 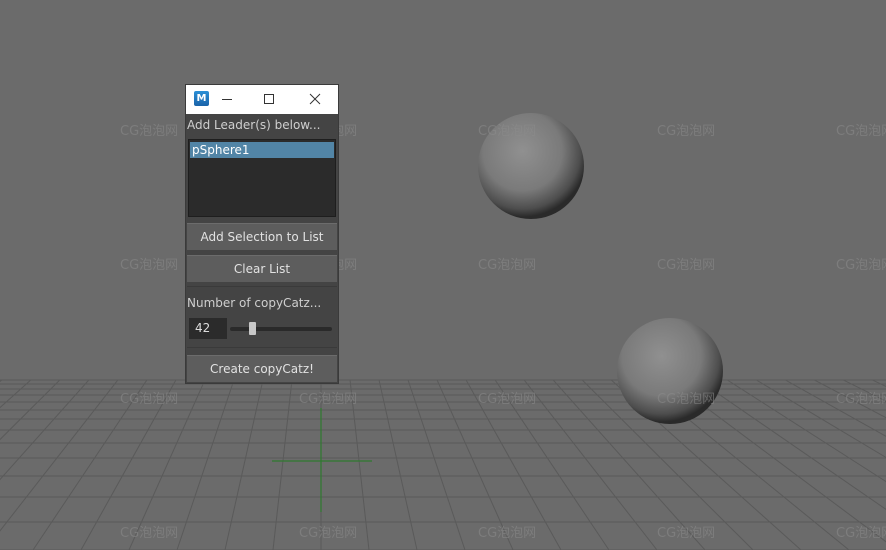 I want to click on minimize-button, so click(x=226, y=99).